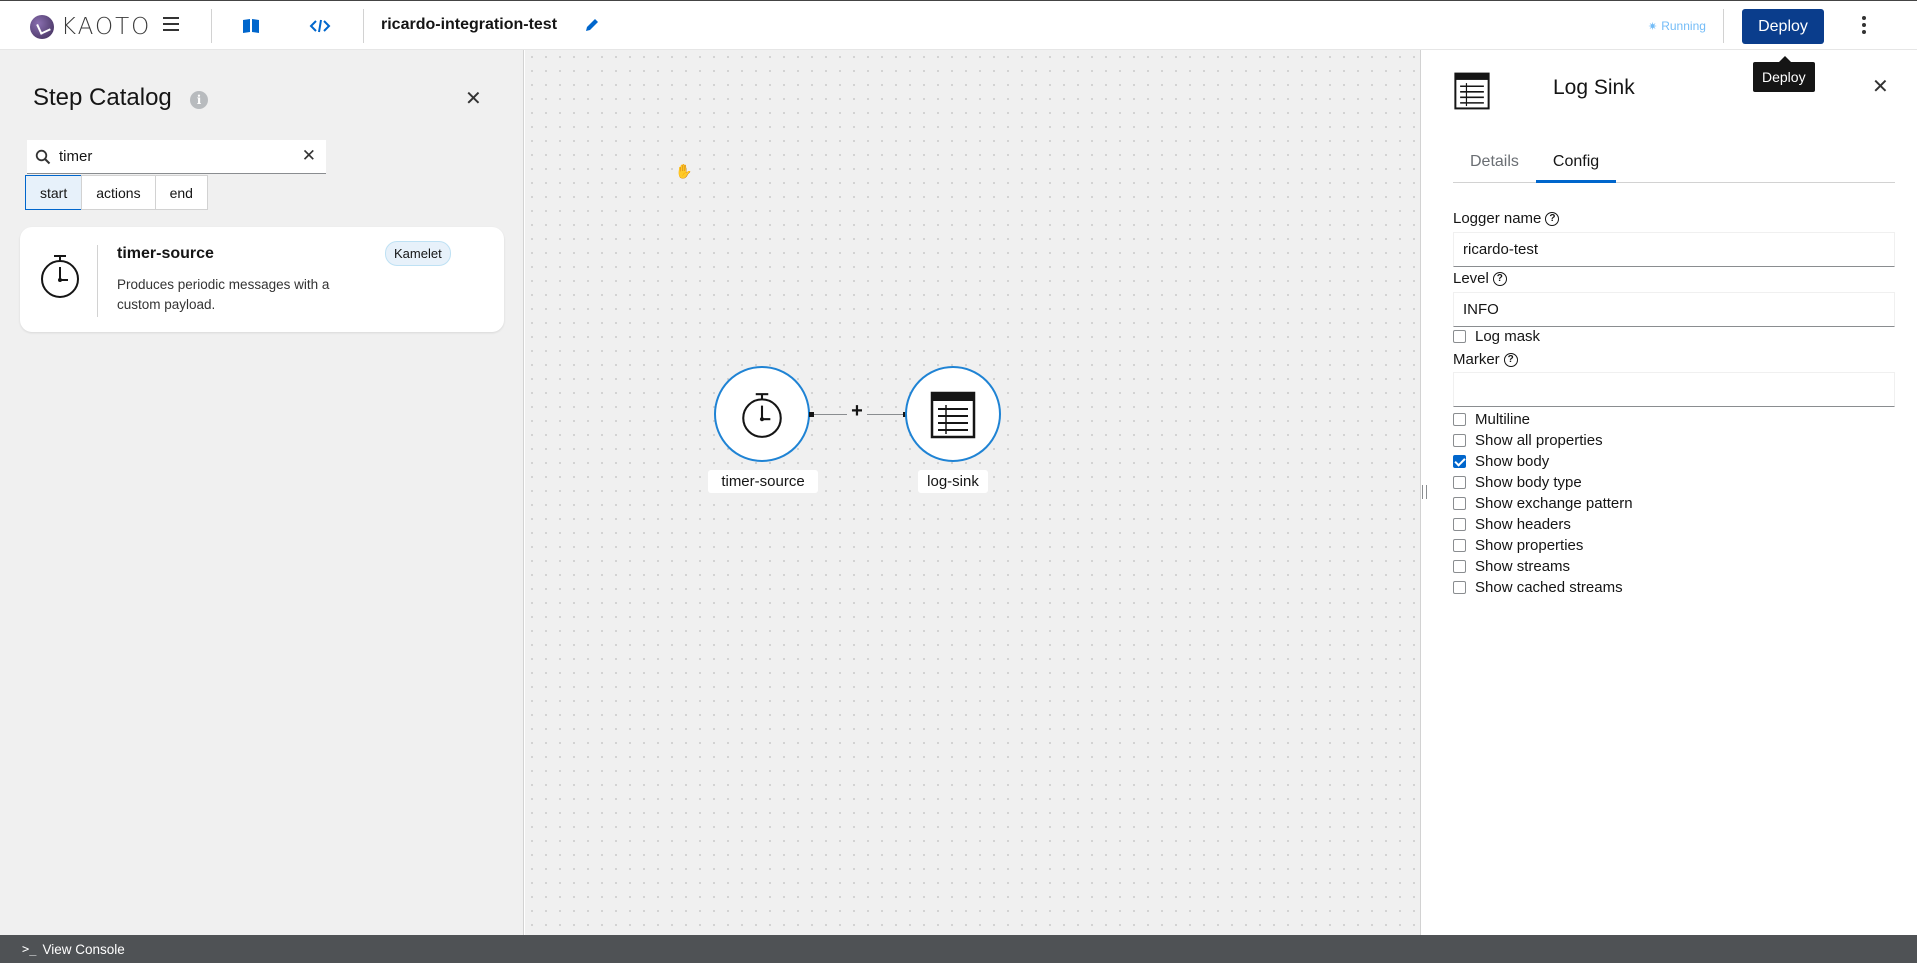 This screenshot has height=963, width=1917. I want to click on kaoto-logo-icon, so click(42, 27).